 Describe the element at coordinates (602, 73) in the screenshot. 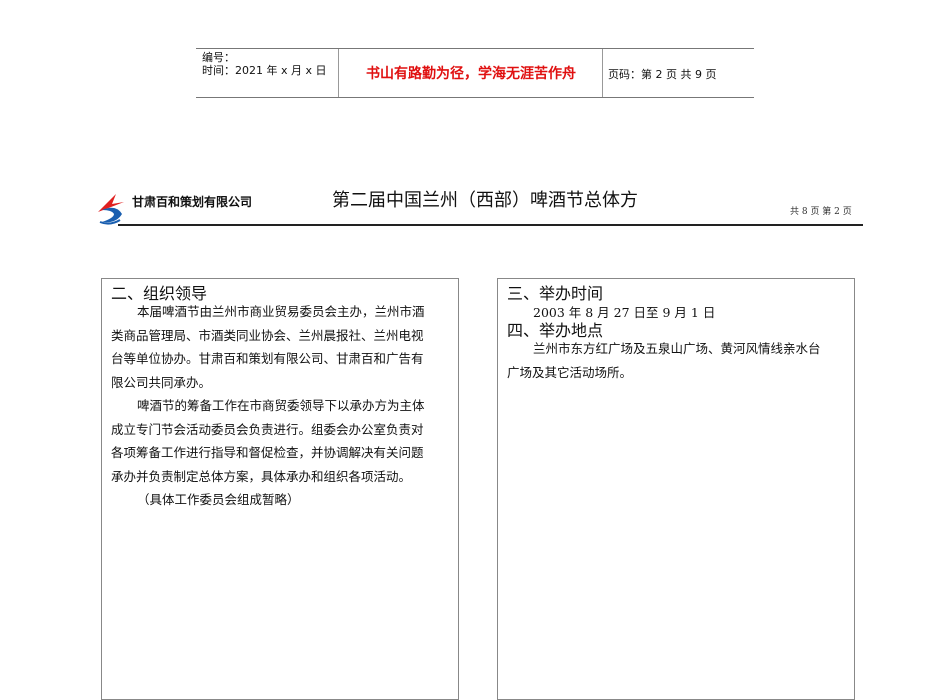

I see `divider` at that location.